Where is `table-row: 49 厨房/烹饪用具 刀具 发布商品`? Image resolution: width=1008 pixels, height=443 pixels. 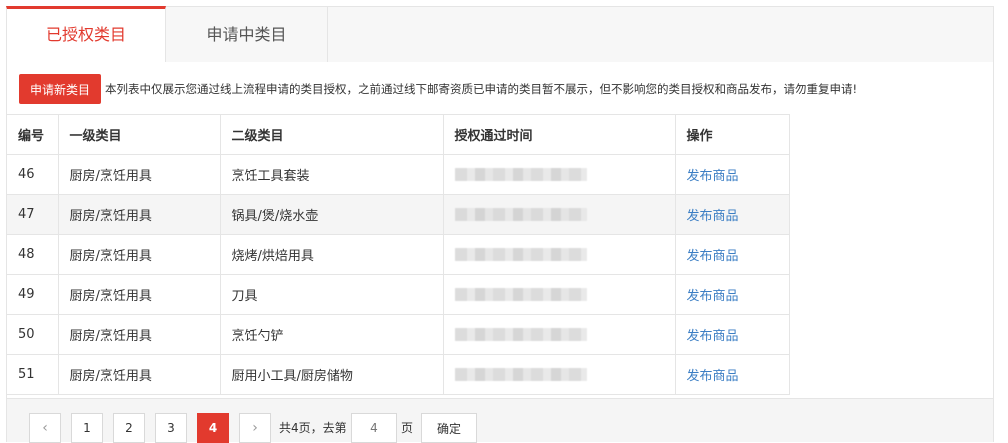
table-row: 49 厨房/烹饪用具 刀具 发布商品 is located at coordinates (398, 294).